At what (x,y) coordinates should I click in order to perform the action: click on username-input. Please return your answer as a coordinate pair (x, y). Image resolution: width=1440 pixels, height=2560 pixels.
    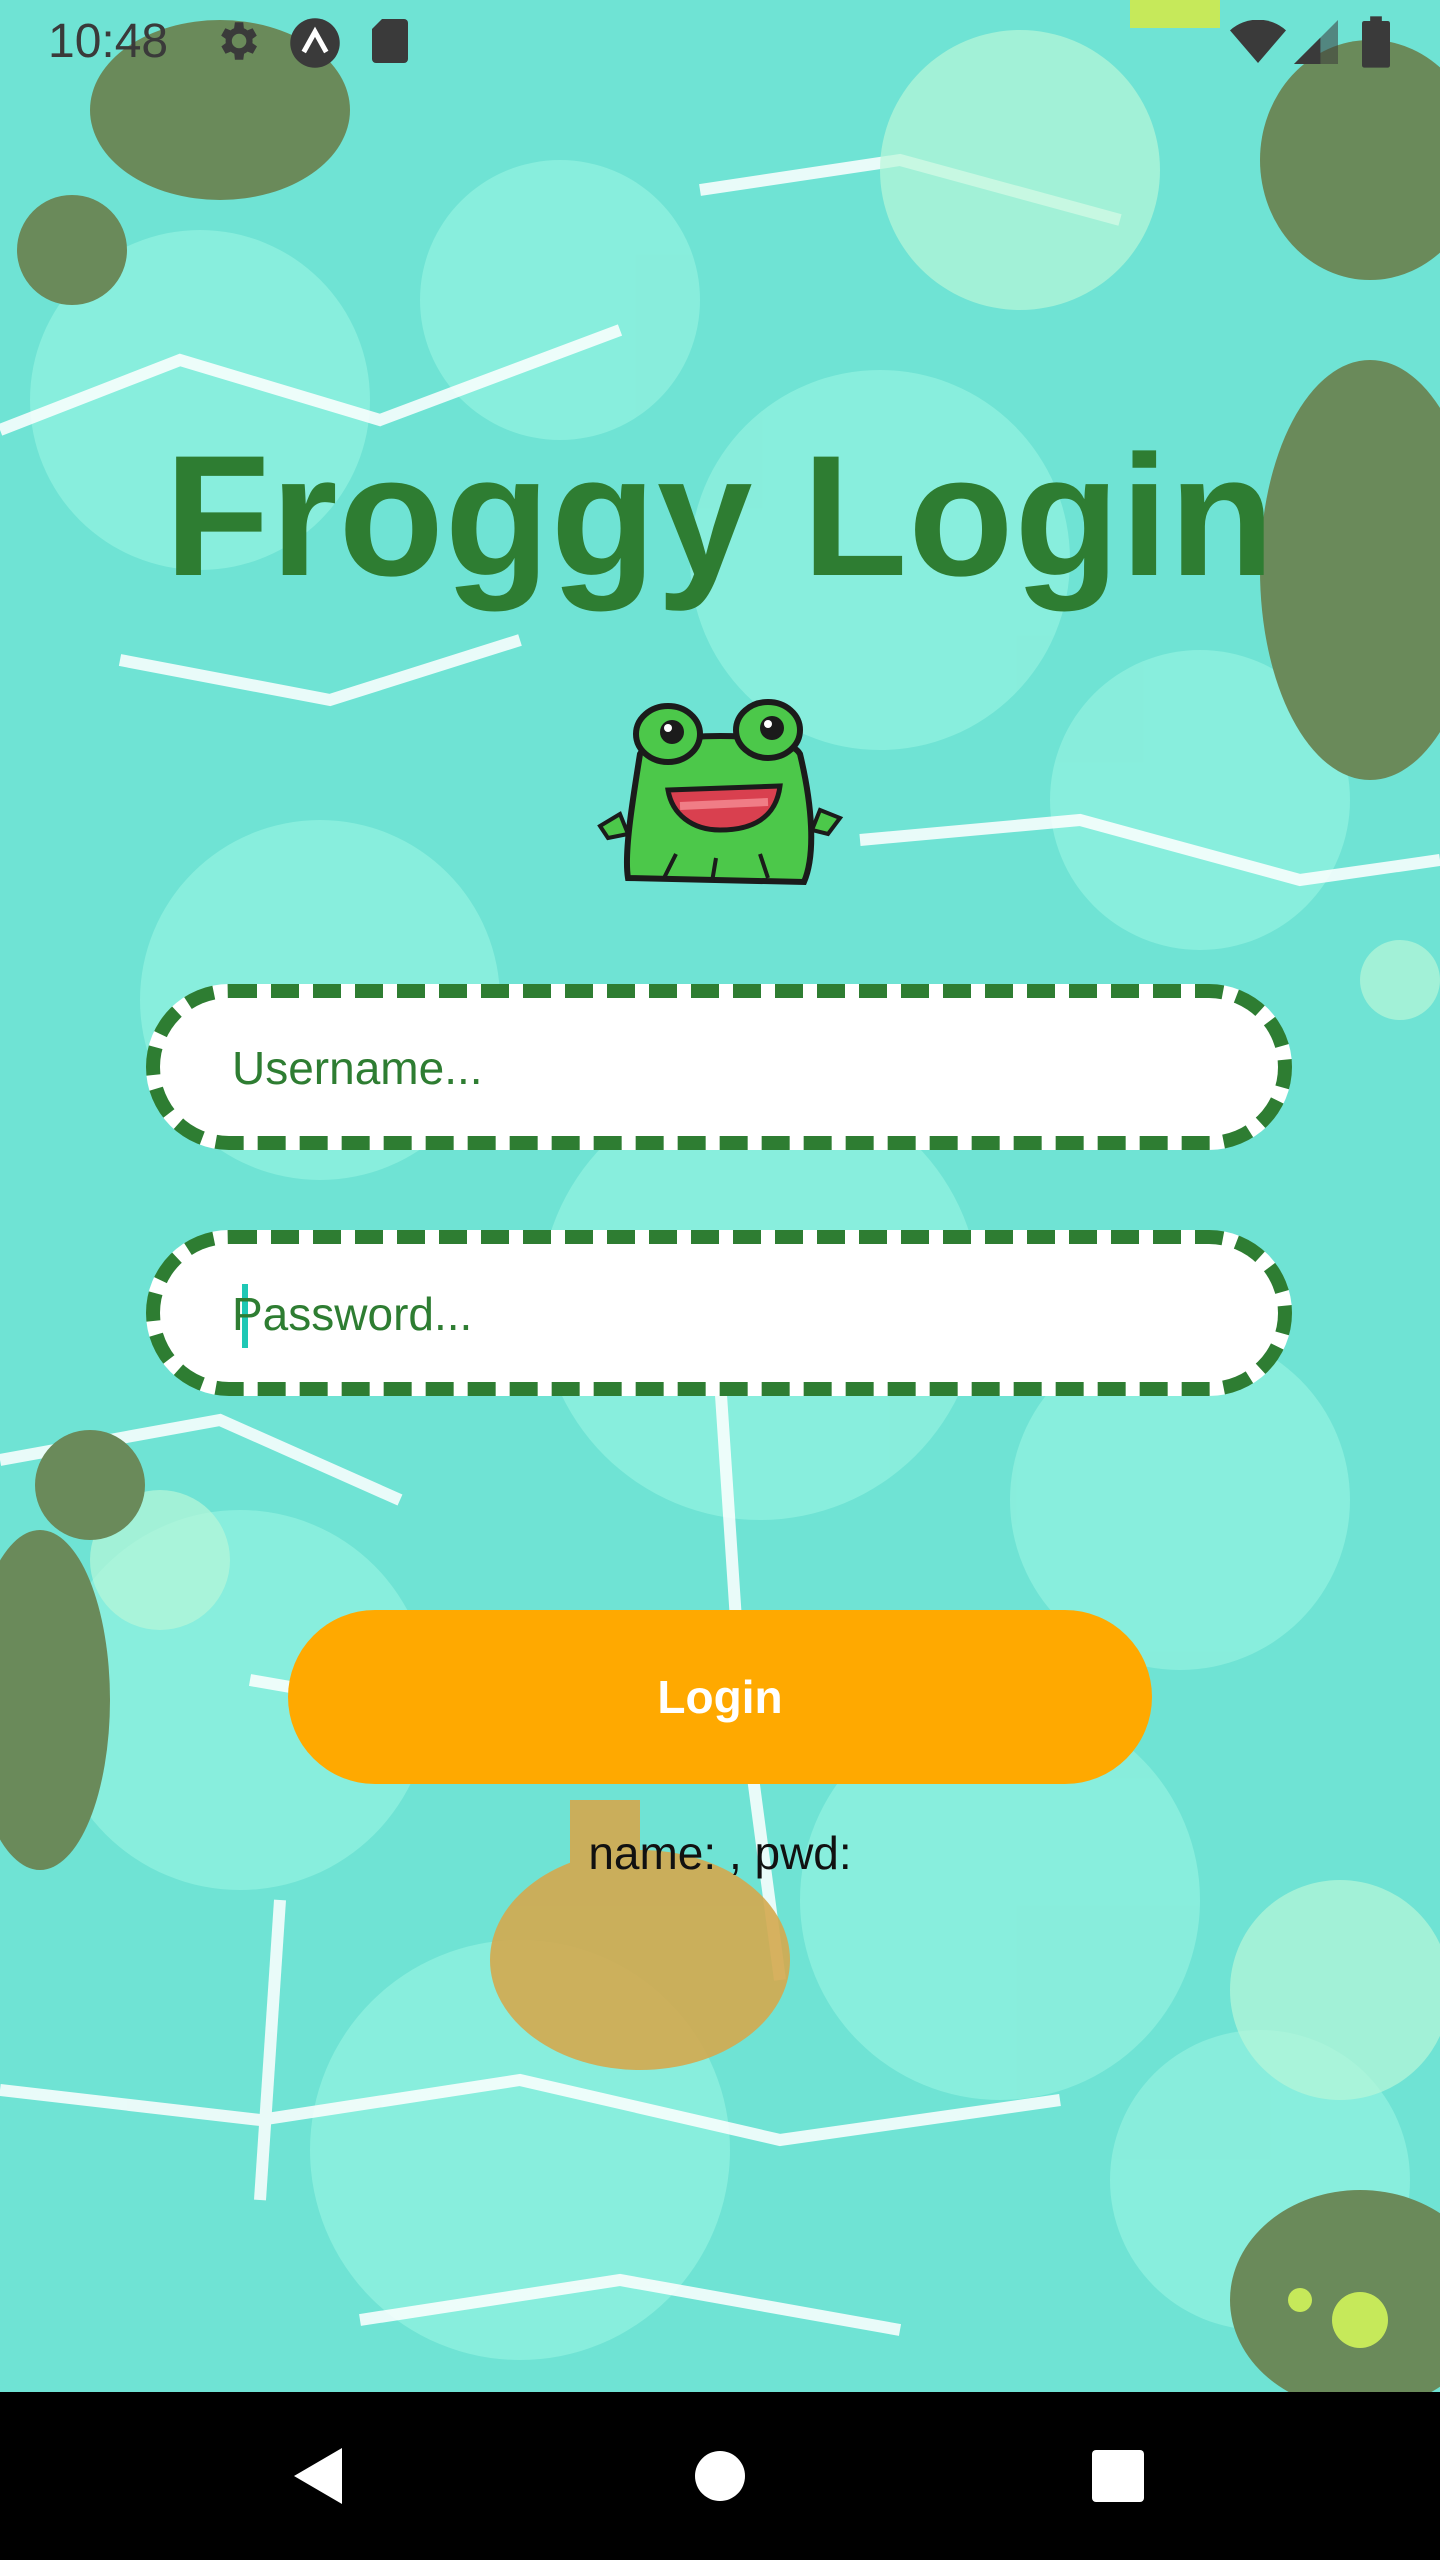
    Looking at the image, I should click on (722, 1068).